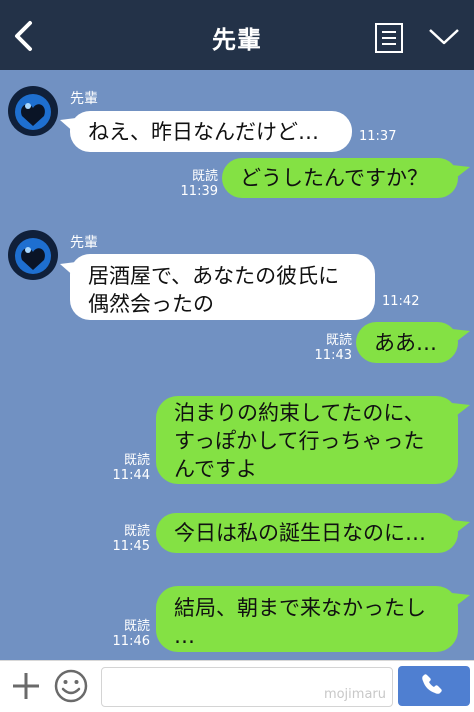  I want to click on message-input: mojimaru, so click(247, 687).